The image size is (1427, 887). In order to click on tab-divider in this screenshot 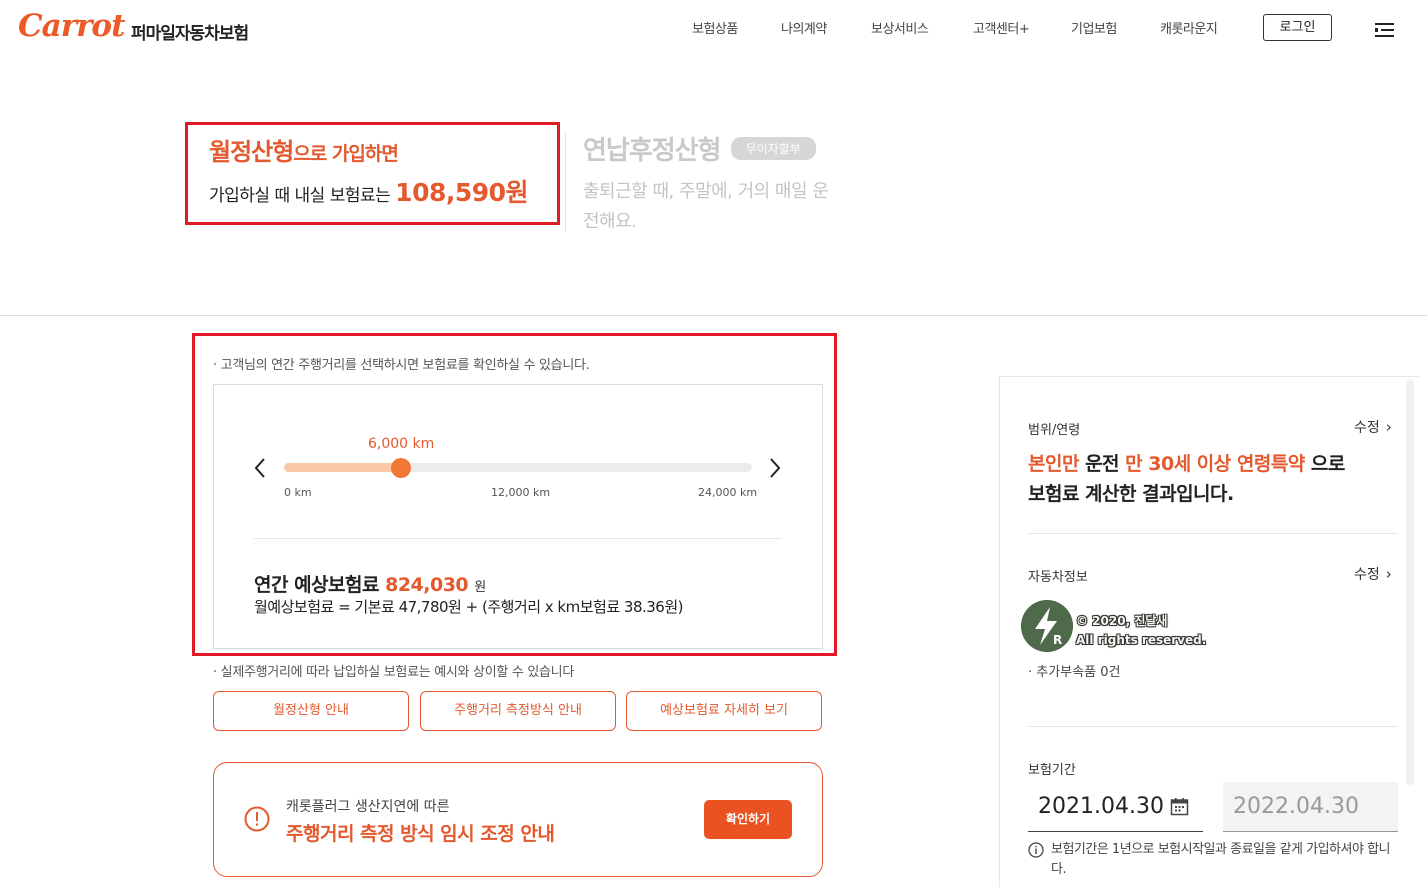, I will do `click(565, 182)`.